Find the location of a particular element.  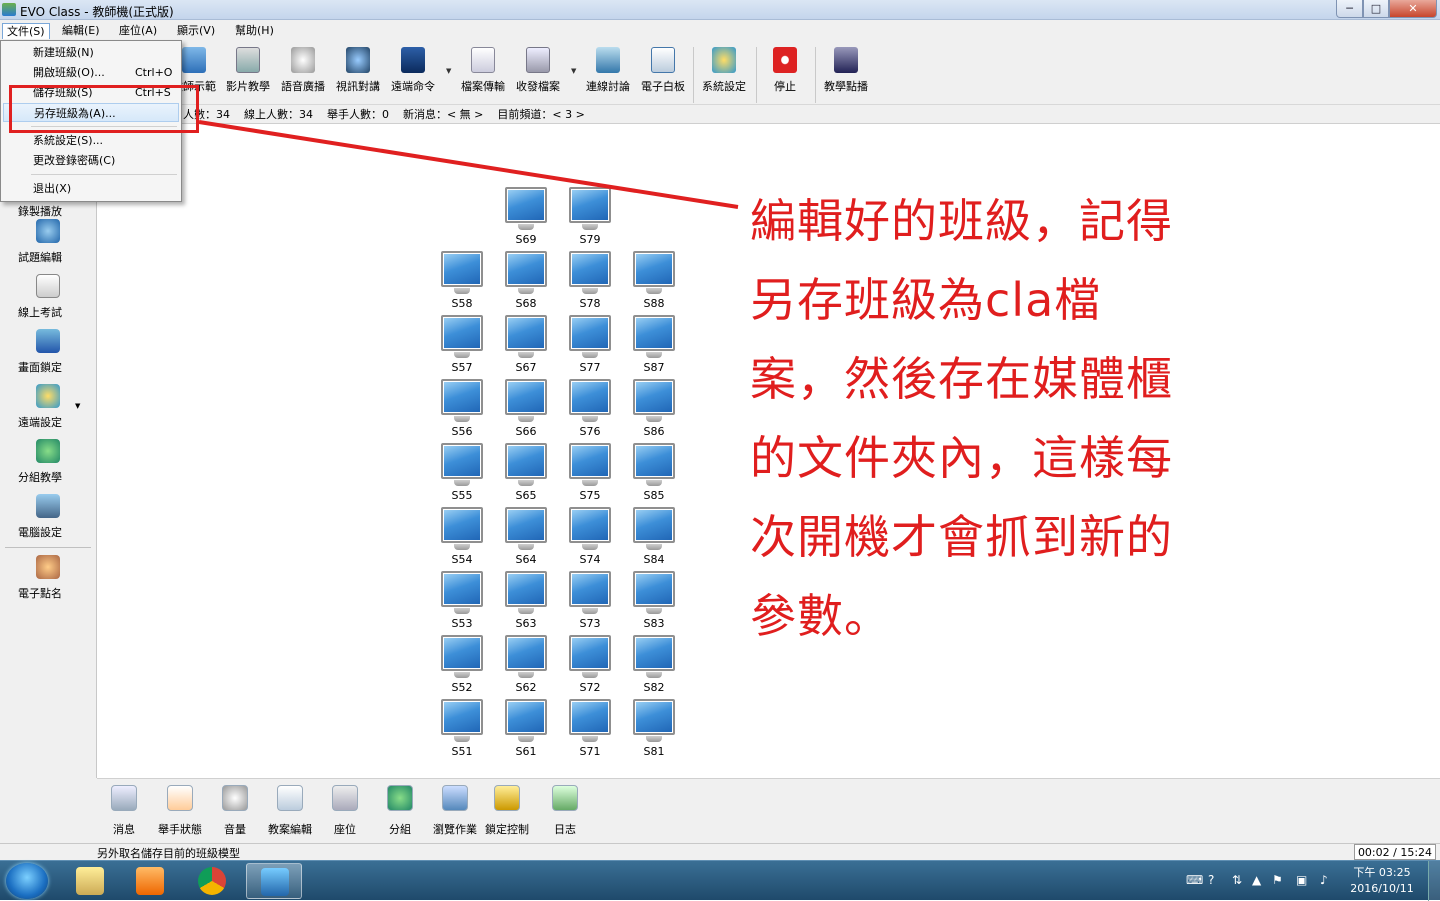

minimize-button: ─ is located at coordinates (1349, 9).